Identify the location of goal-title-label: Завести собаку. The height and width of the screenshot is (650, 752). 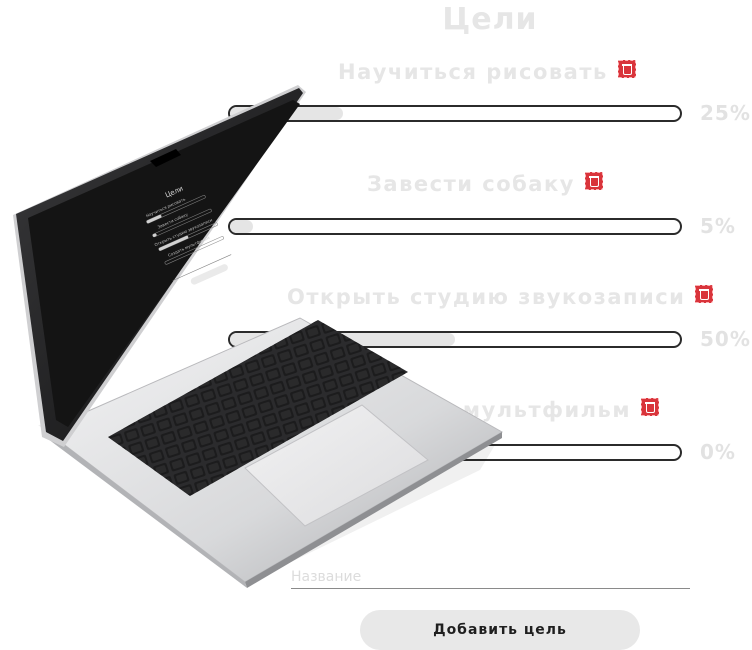
(471, 184).